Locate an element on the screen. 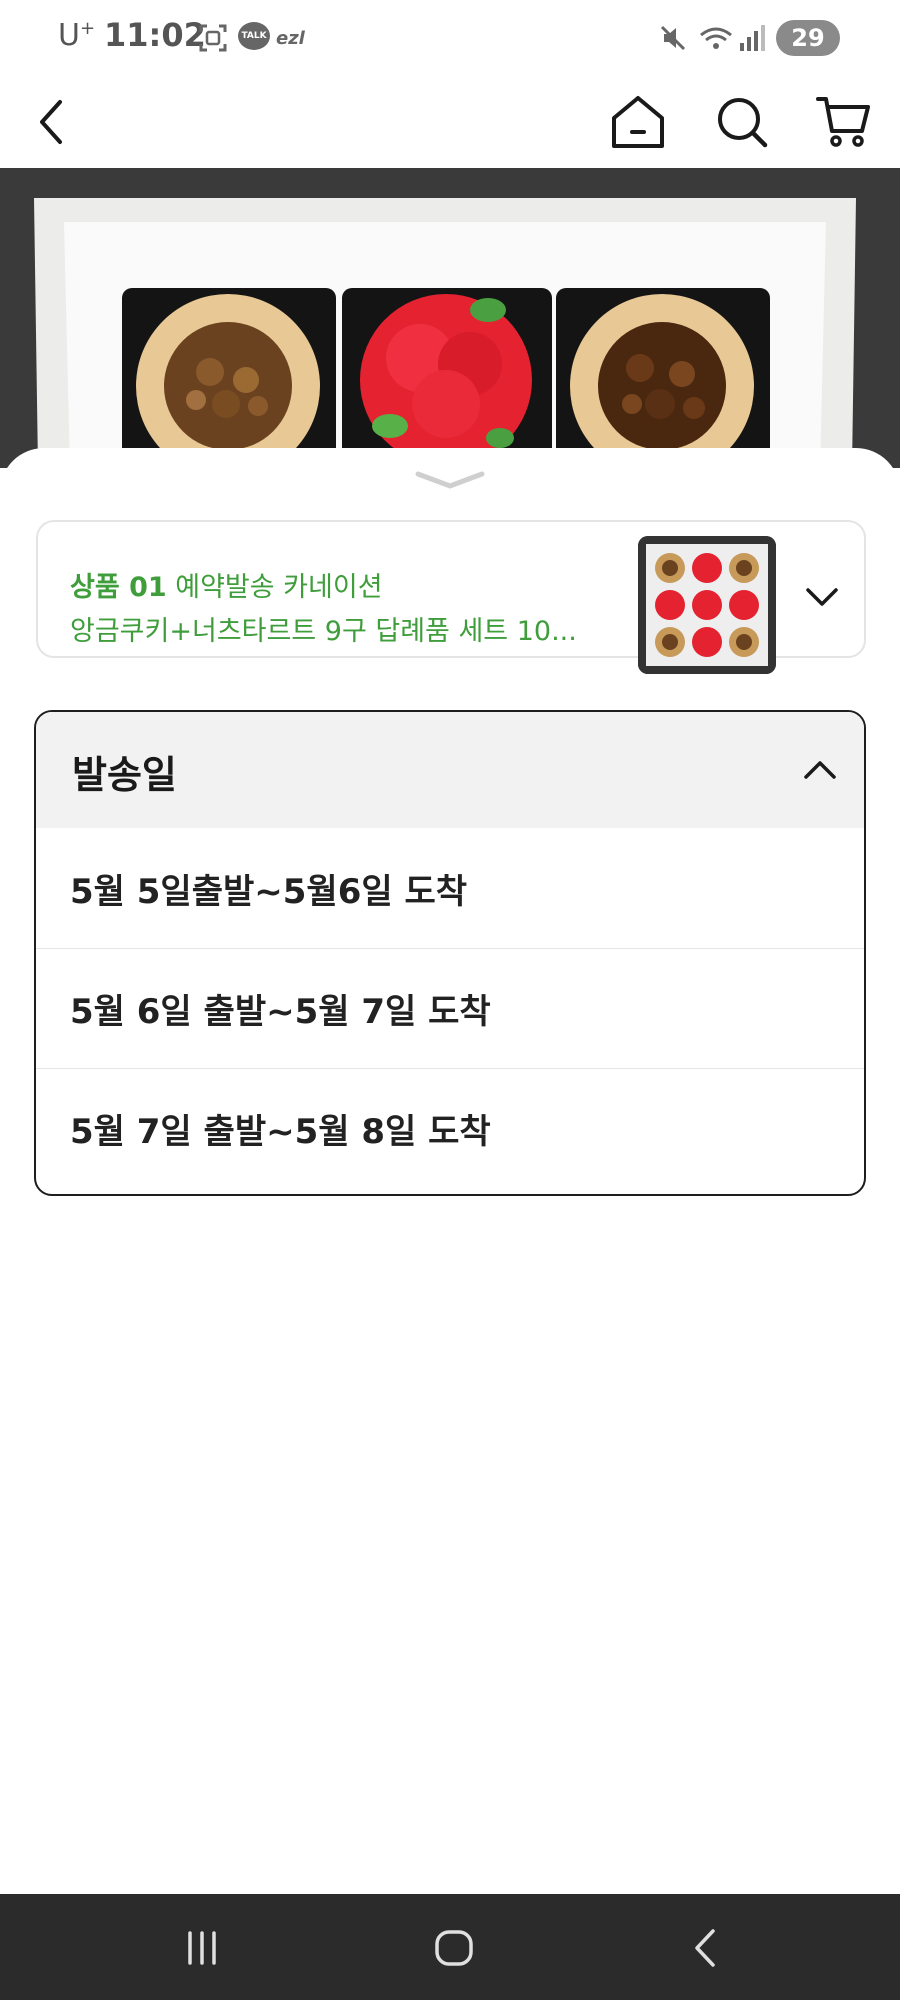 This screenshot has width=900, height=2000. battery-icon: 29 is located at coordinates (808, 38).